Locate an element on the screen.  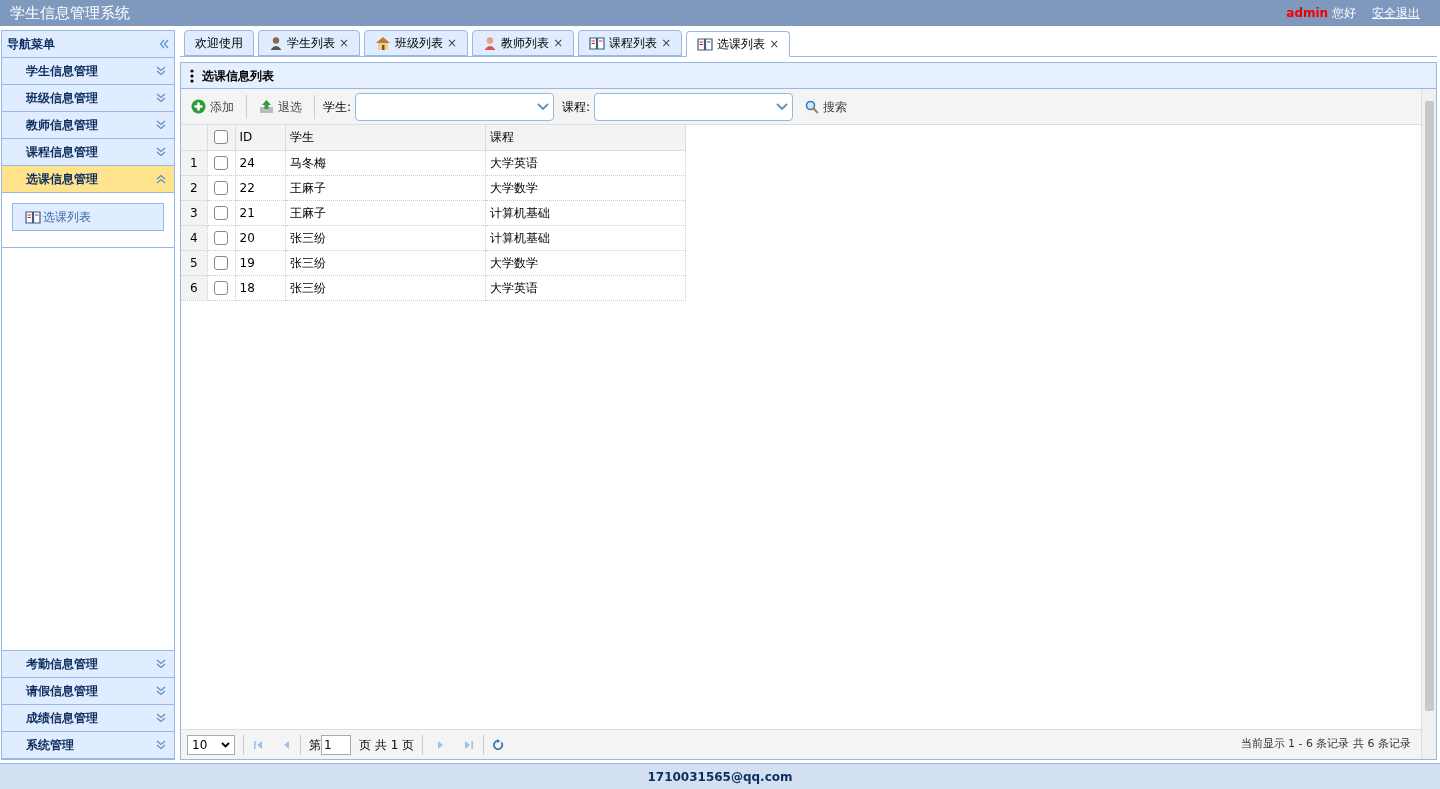
scrollbar is located at coordinates (1428, 424).